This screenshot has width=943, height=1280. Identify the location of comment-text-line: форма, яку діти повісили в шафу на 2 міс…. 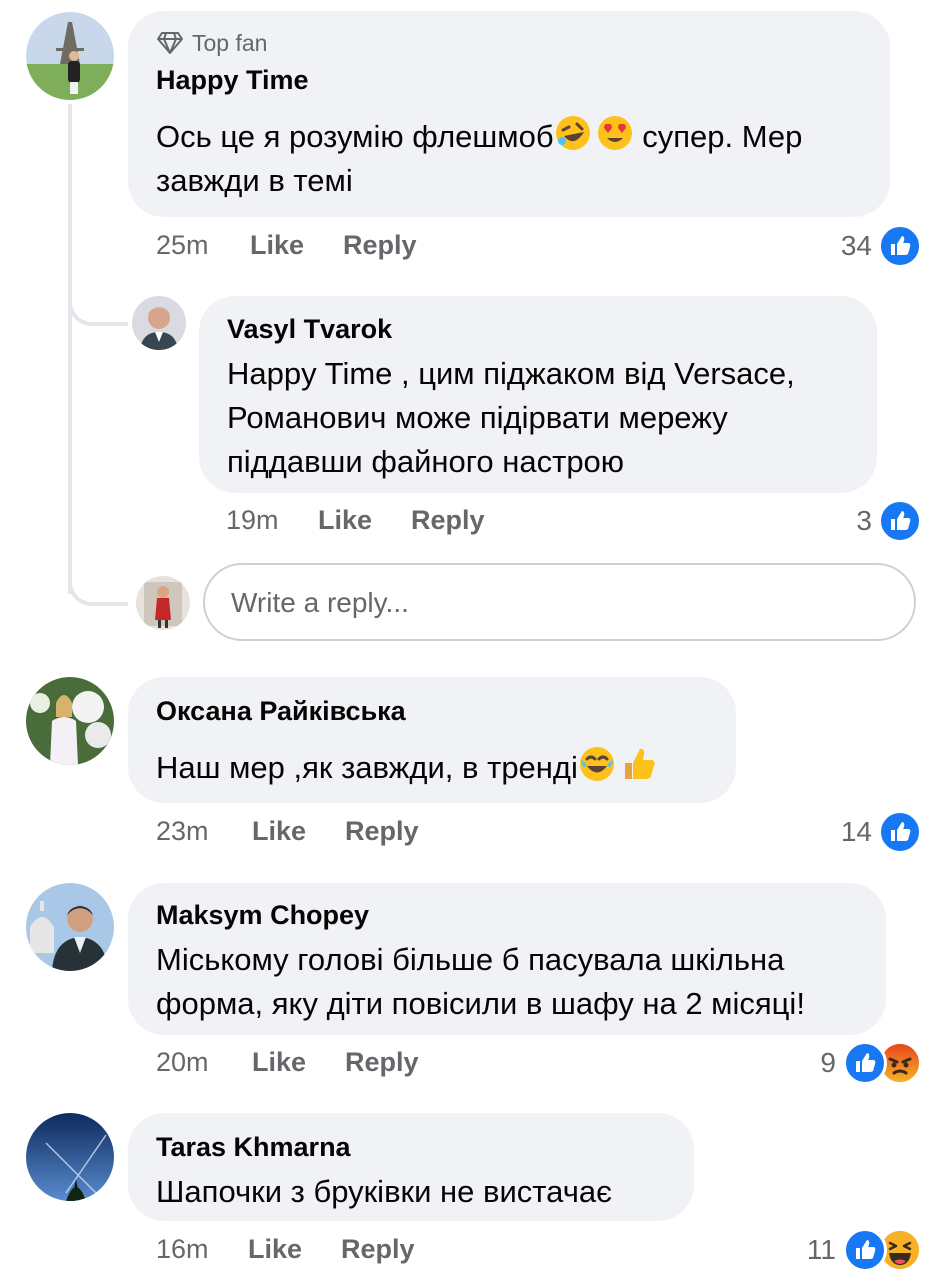
(480, 1003).